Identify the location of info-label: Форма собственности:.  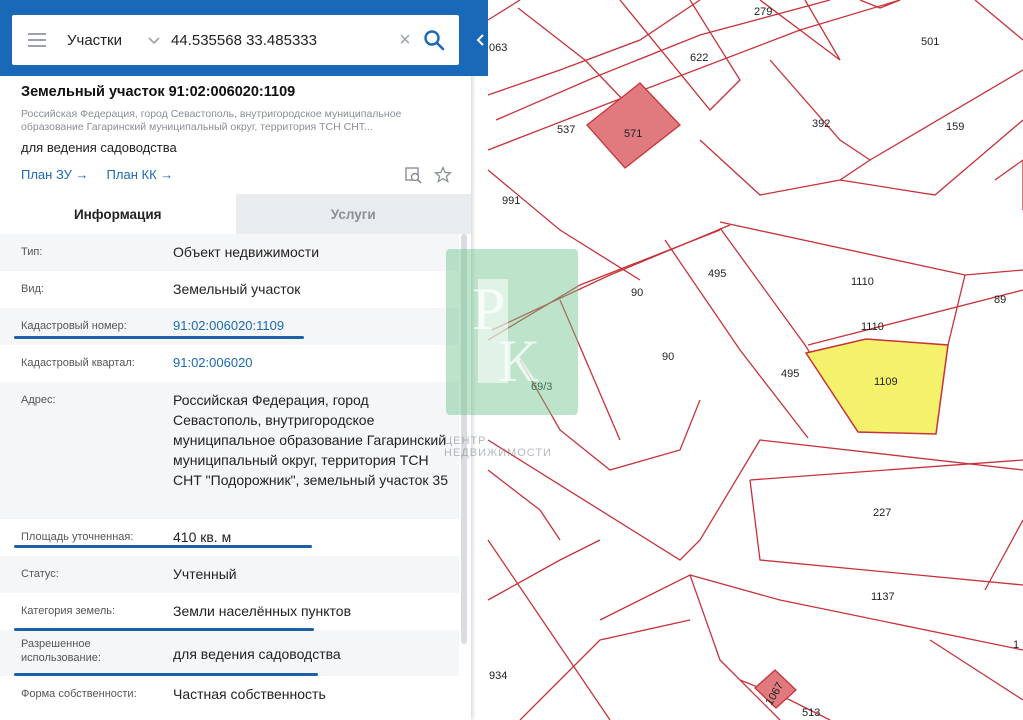
(79, 694).